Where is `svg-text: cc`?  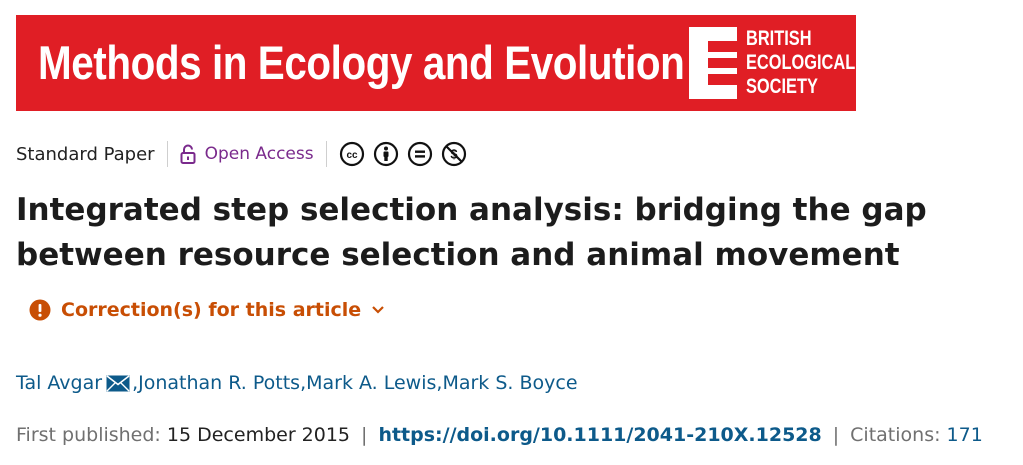
svg-text: cc is located at coordinates (352, 155).